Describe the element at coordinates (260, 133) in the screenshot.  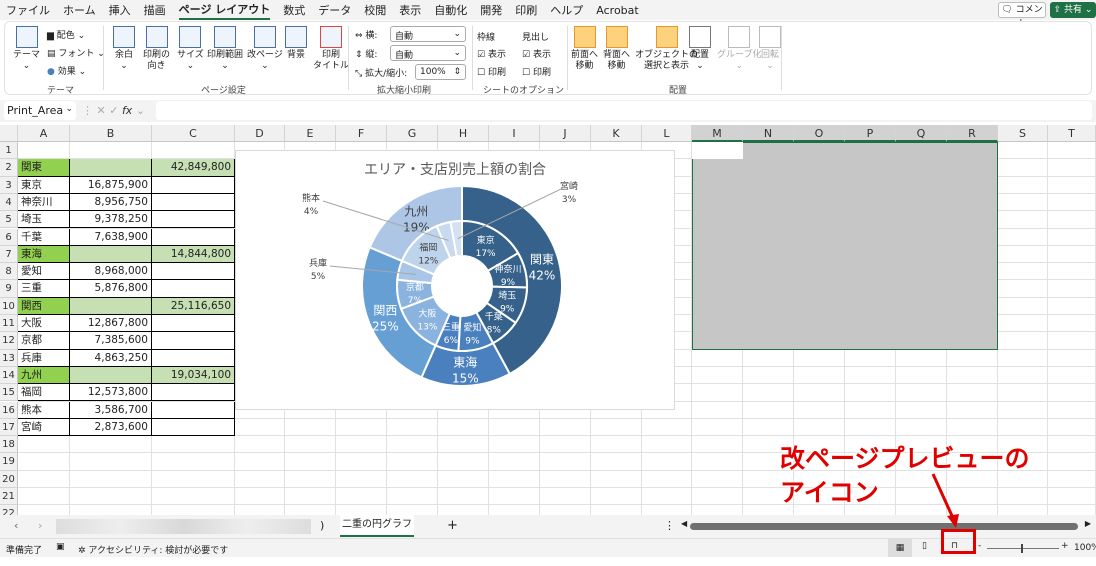
I see `column-header: D` at that location.